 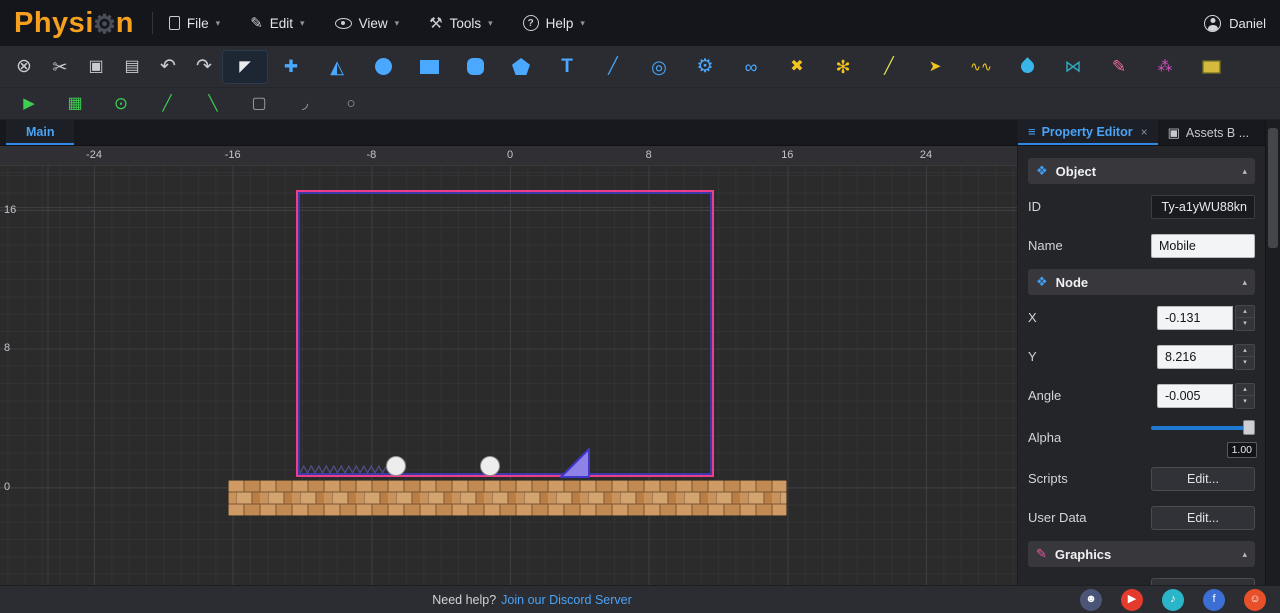 I want to click on grid-snap-tool: ▦, so click(x=75, y=104).